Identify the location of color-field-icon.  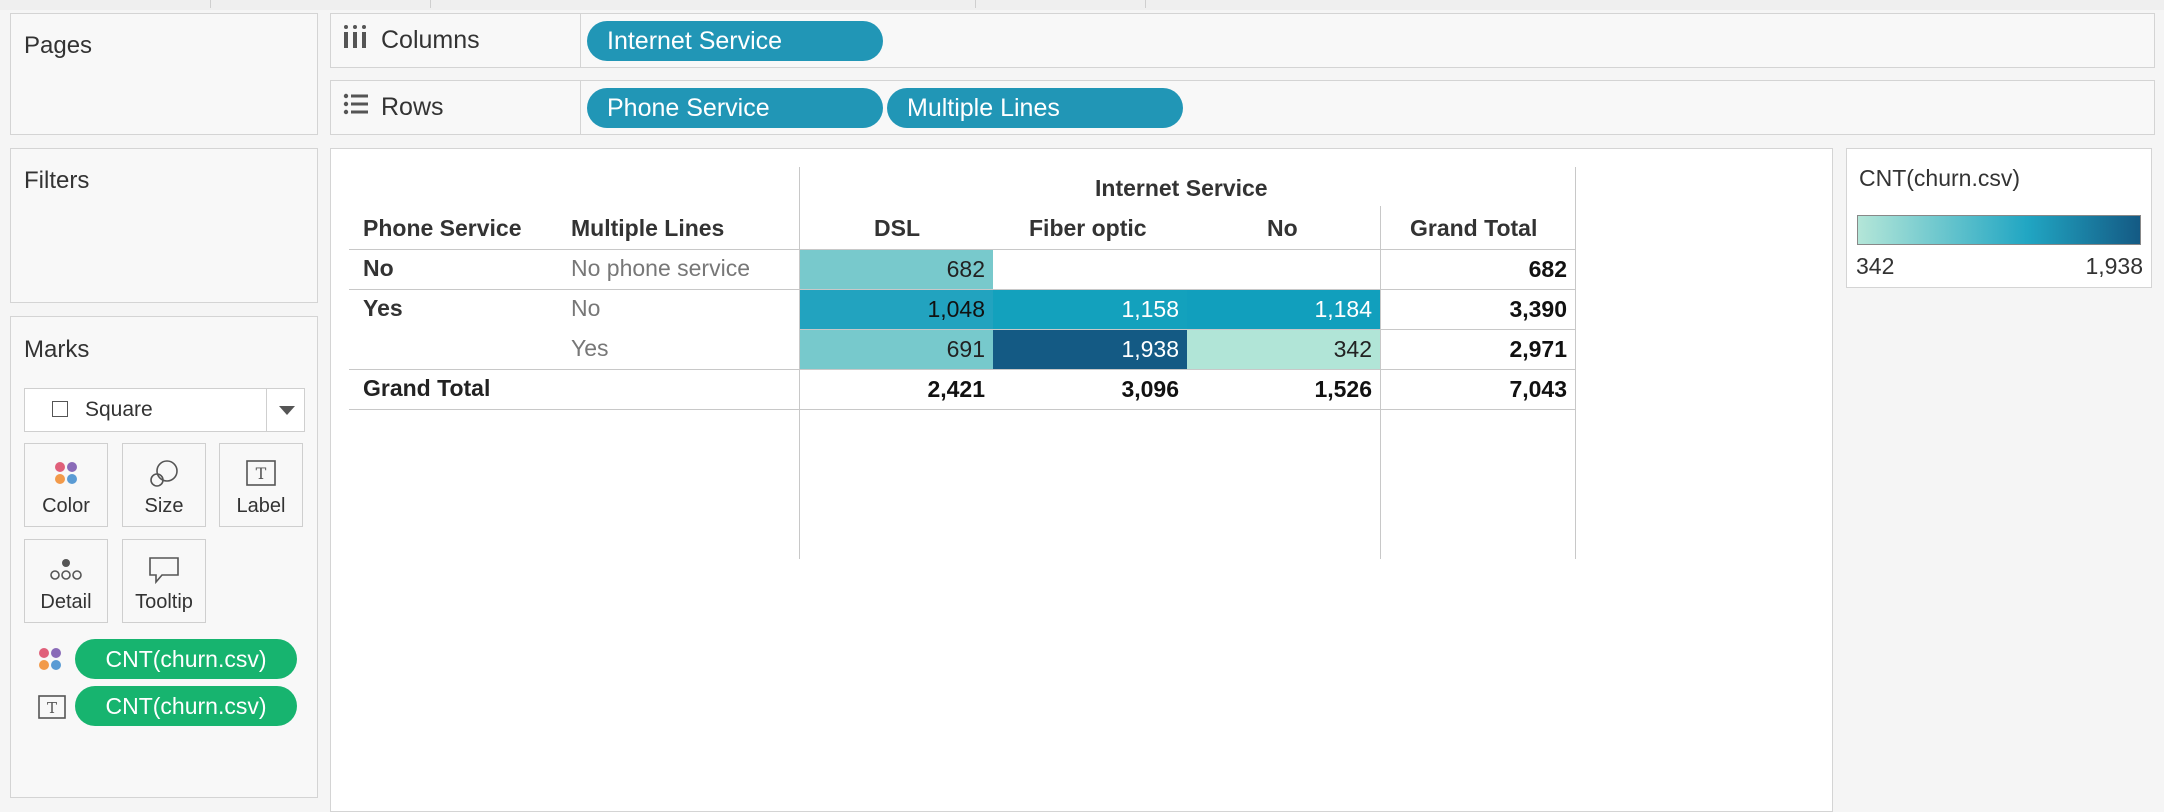
(50, 661).